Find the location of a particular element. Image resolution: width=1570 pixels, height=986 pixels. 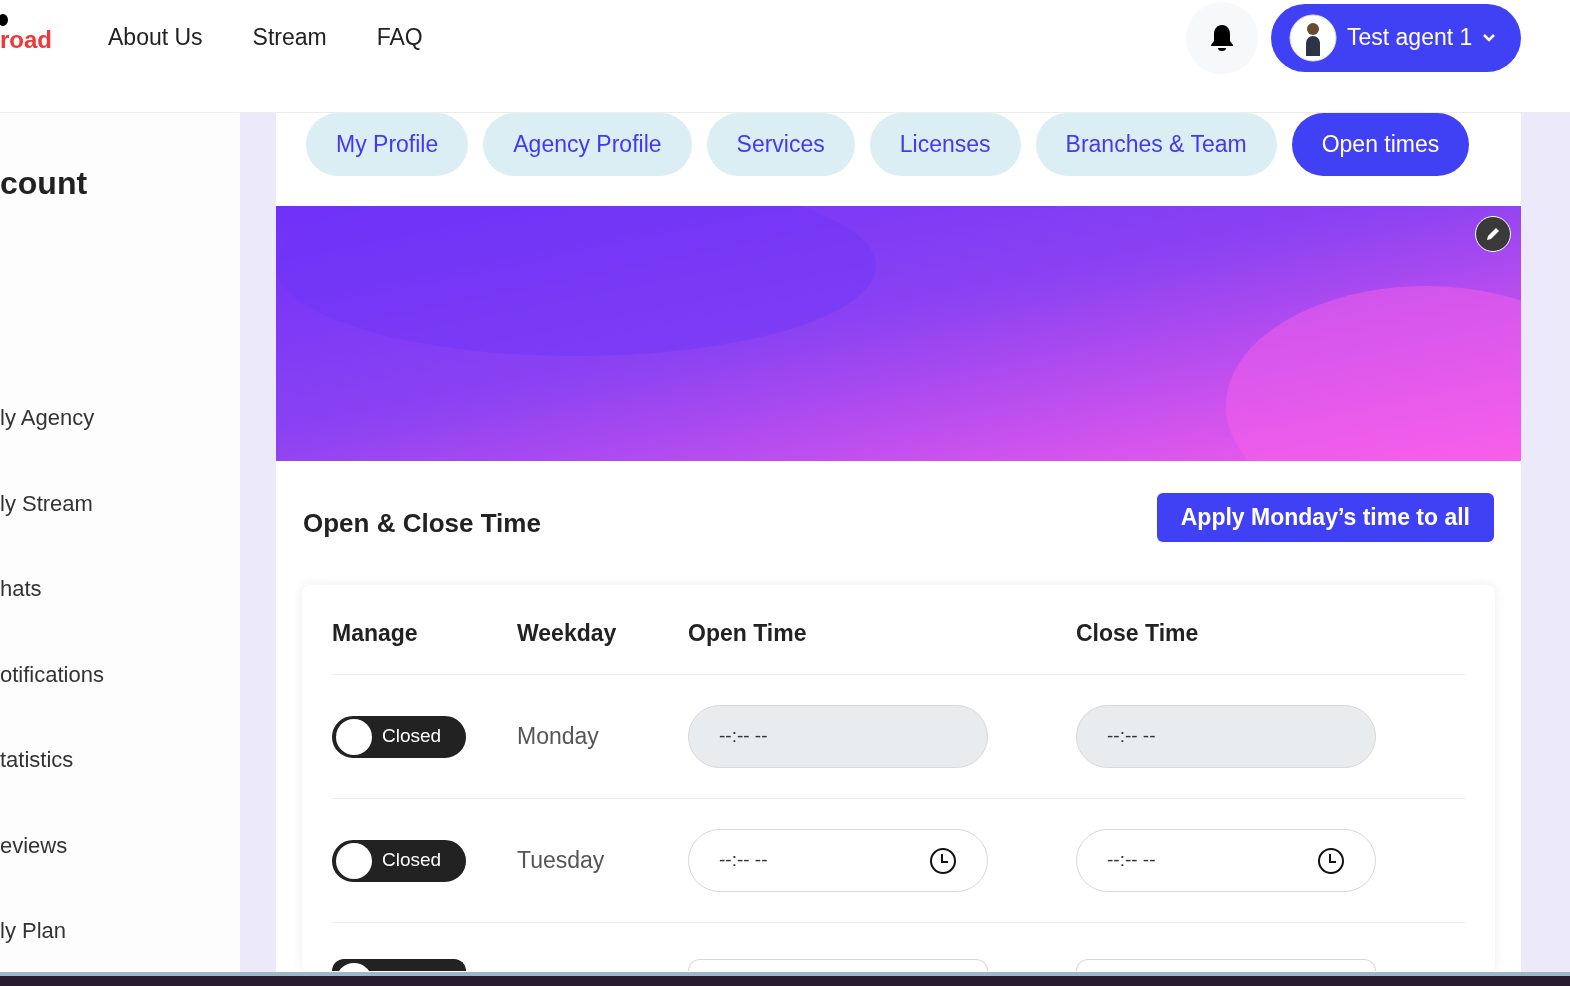

sidebar-title: count is located at coordinates (44, 183).